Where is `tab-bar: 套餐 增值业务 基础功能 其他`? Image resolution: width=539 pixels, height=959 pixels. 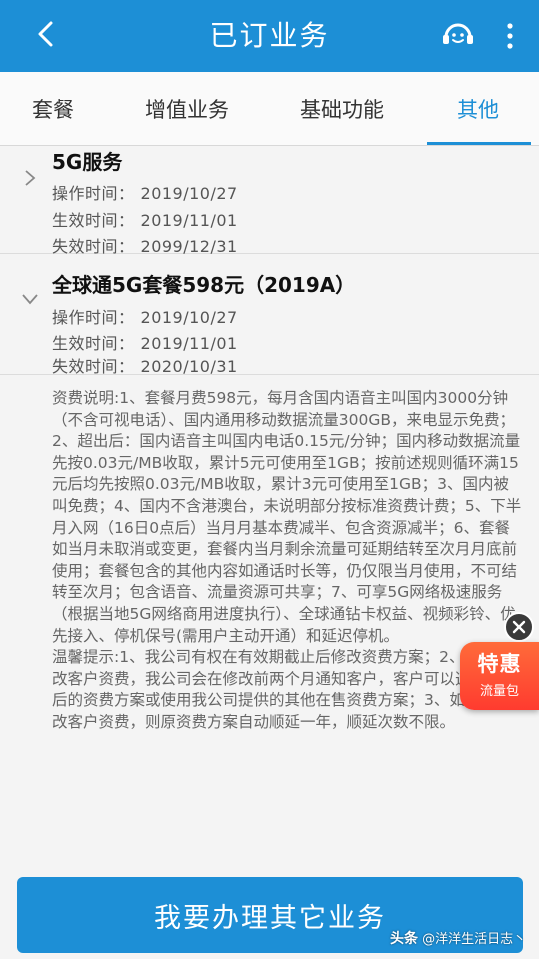
tab-bar: 套餐 增值业务 基础功能 其他 is located at coordinates (269, 109).